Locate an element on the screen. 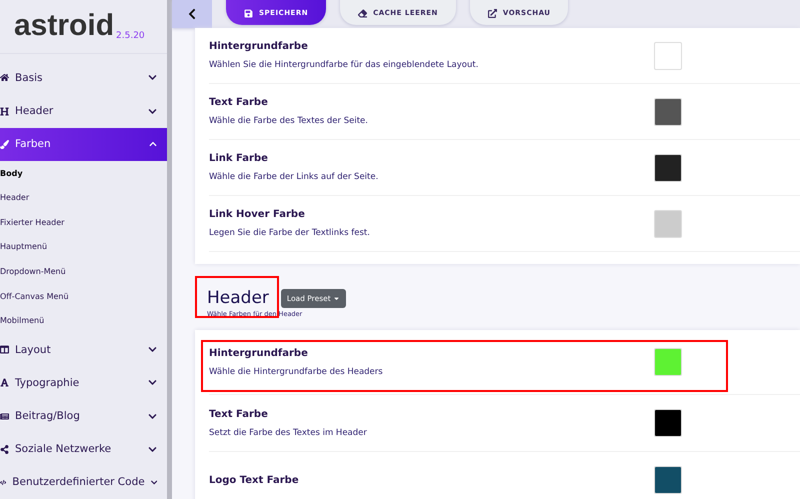 This screenshot has width=800, height=499. columns-icon is located at coordinates (4, 349).